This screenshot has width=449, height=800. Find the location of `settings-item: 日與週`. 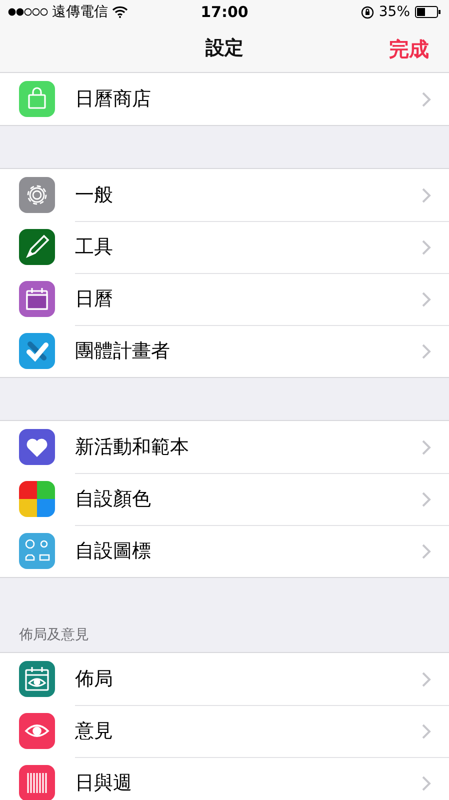

settings-item: 日與週 is located at coordinates (262, 778).